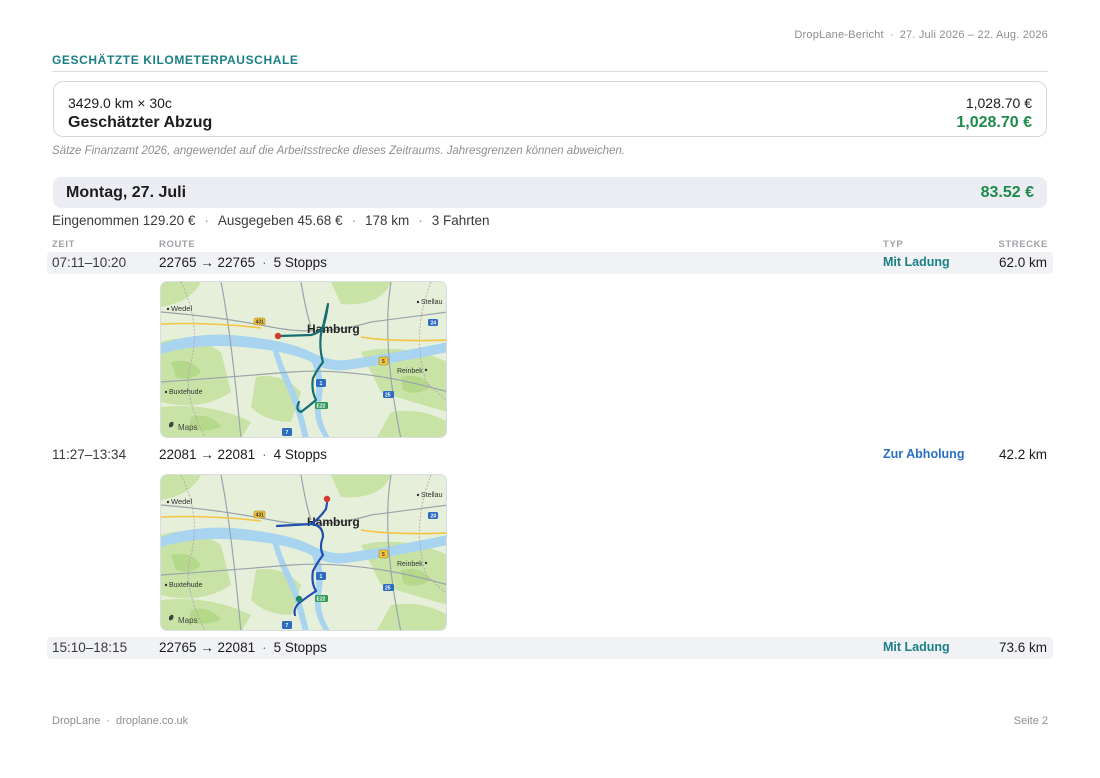 This screenshot has height=778, width=1100. What do you see at coordinates (839, 35) in the screenshot?
I see `report-name: DropLane-Bericht` at bounding box center [839, 35].